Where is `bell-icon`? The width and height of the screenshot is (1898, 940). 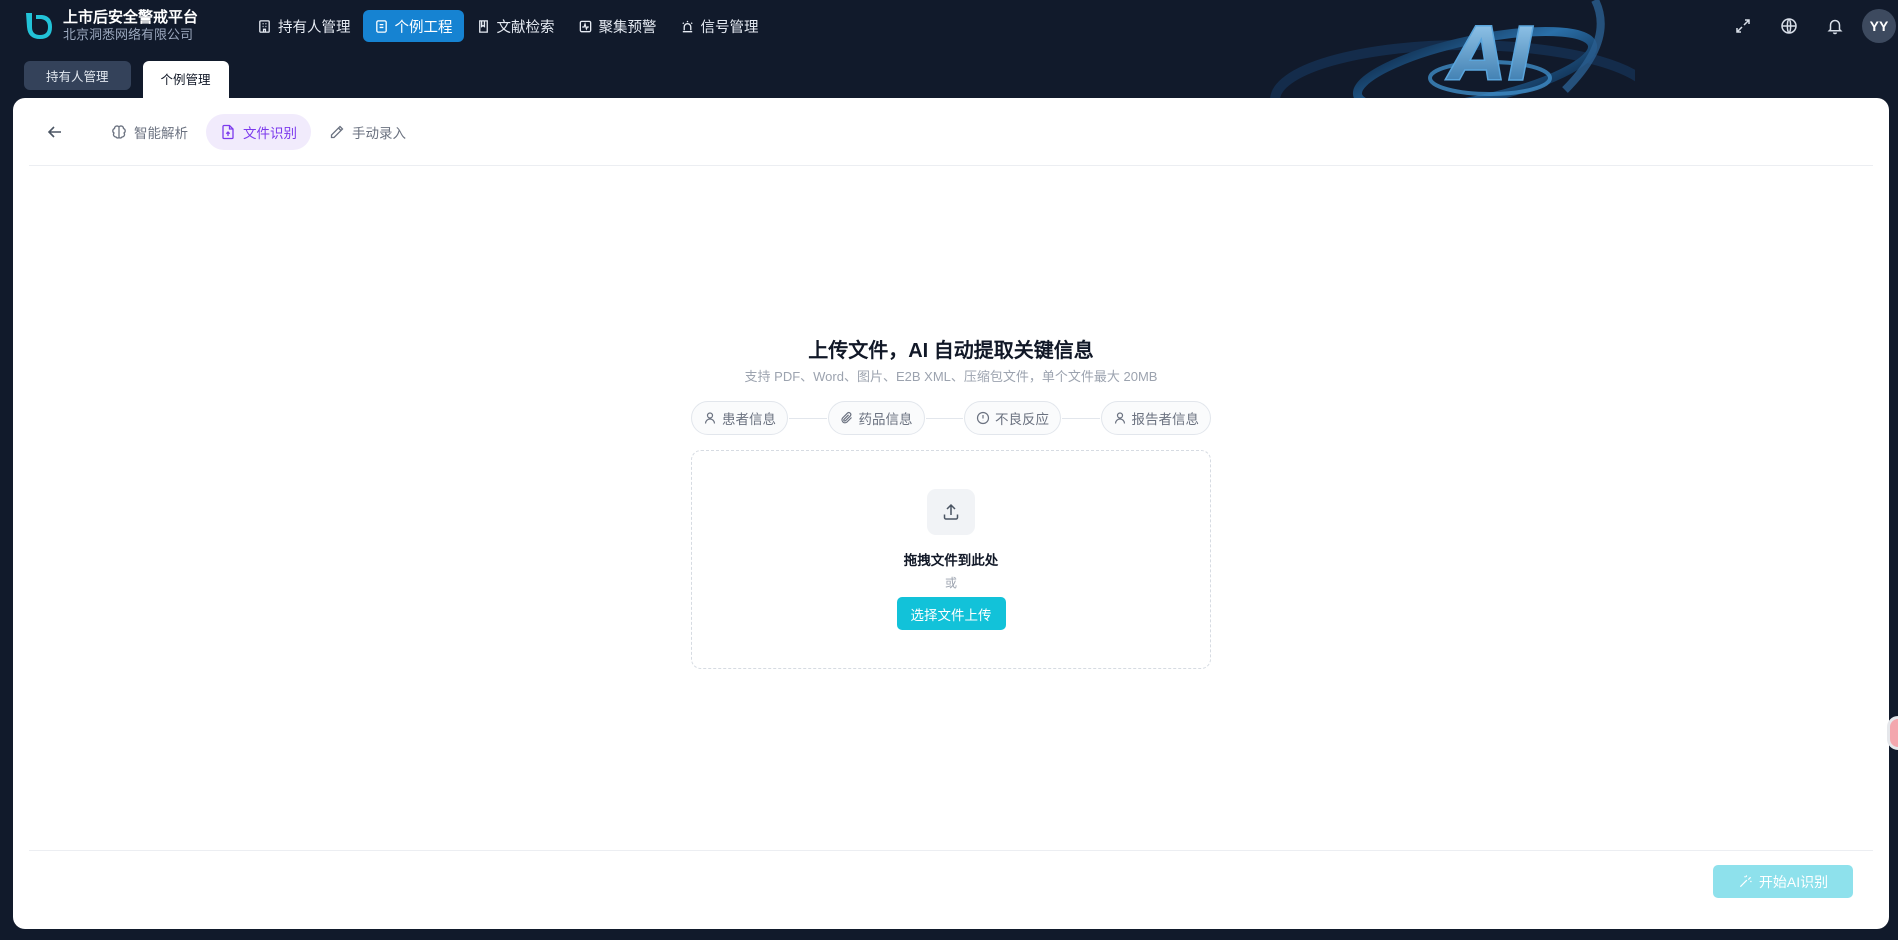
bell-icon is located at coordinates (1835, 26).